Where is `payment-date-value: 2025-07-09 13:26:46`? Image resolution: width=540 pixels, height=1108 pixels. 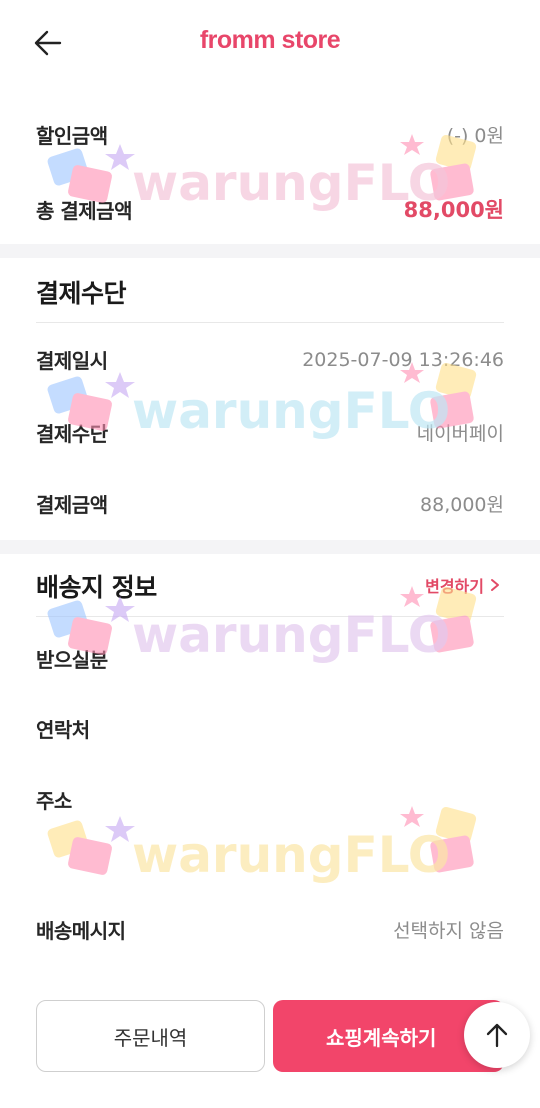 payment-date-value: 2025-07-09 13:26:46 is located at coordinates (403, 359).